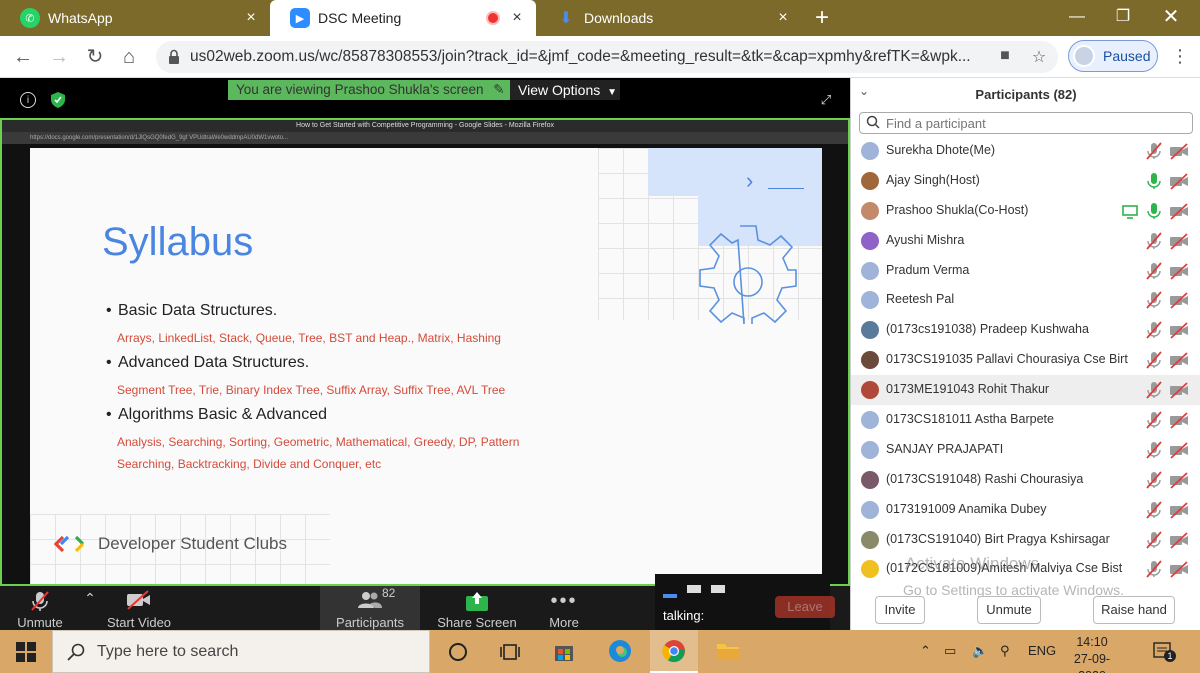 Image resolution: width=1200 pixels, height=673 pixels. Describe the element at coordinates (28, 100) in the screenshot. I see `info-icon: i` at that location.